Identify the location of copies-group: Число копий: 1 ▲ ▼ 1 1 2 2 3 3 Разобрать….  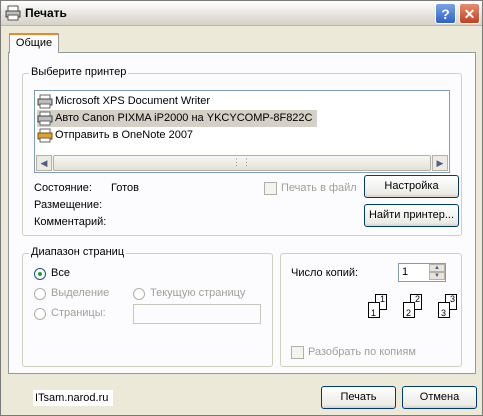
(371, 310).